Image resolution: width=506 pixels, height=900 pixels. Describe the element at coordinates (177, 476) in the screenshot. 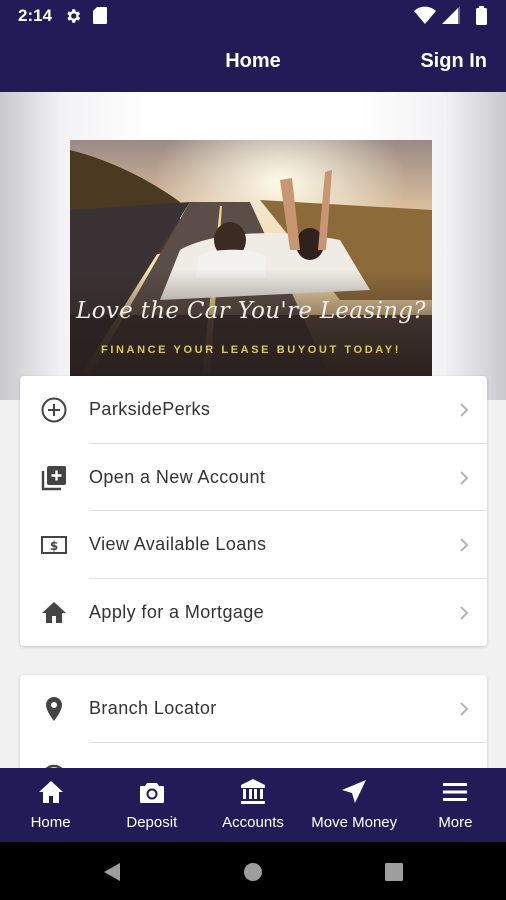

I see `menu-item-label: Open a New Account` at that location.